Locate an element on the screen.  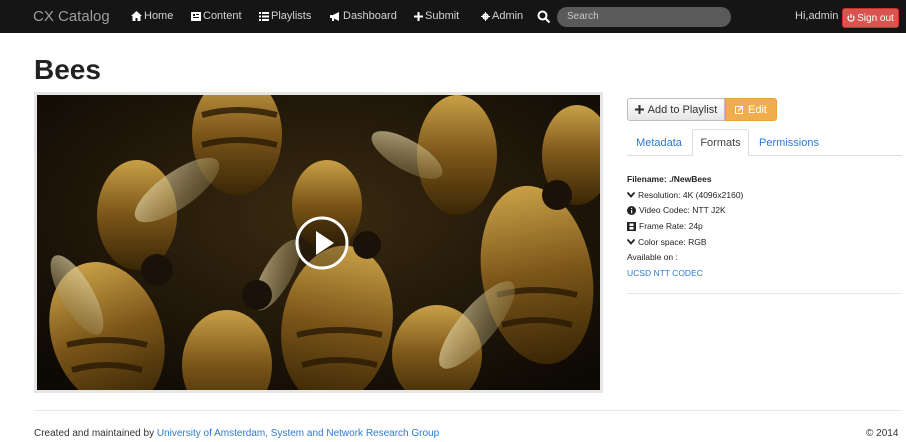
resolution-row: Resolution: 4K (4096x2160) is located at coordinates (685, 195).